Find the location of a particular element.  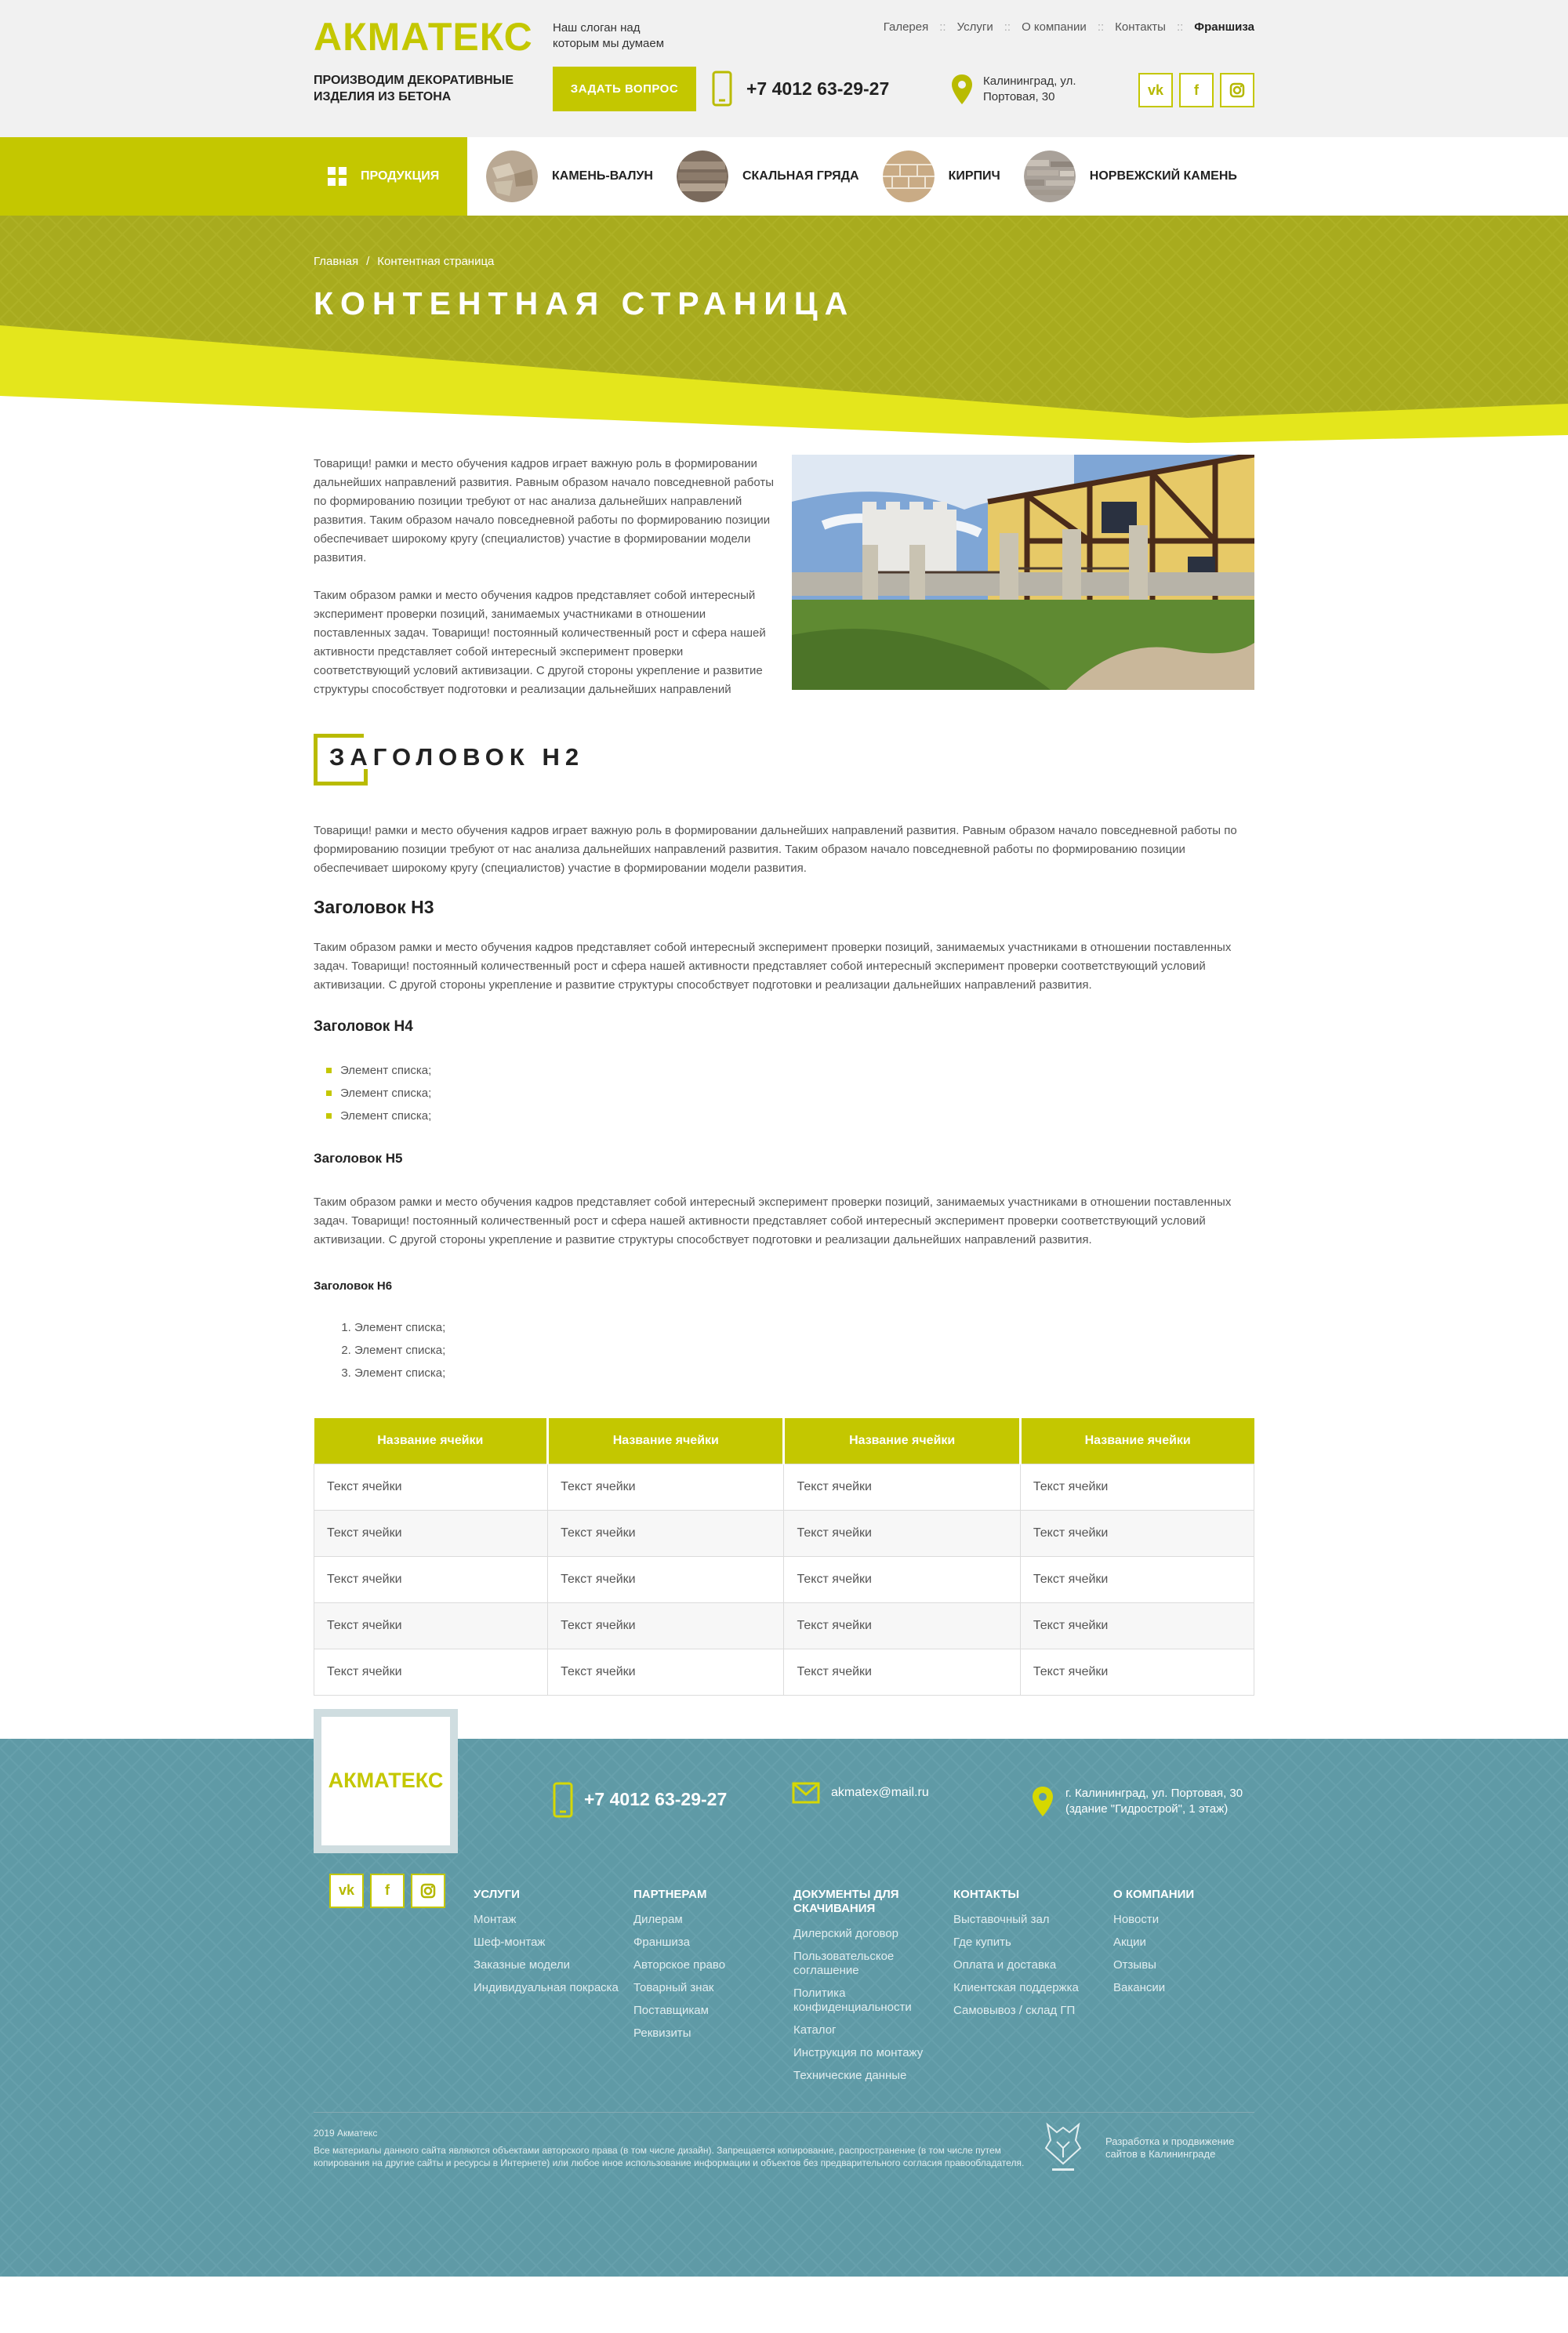

footer-phone: +7 4012 63-29-27 is located at coordinates (640, 1800).